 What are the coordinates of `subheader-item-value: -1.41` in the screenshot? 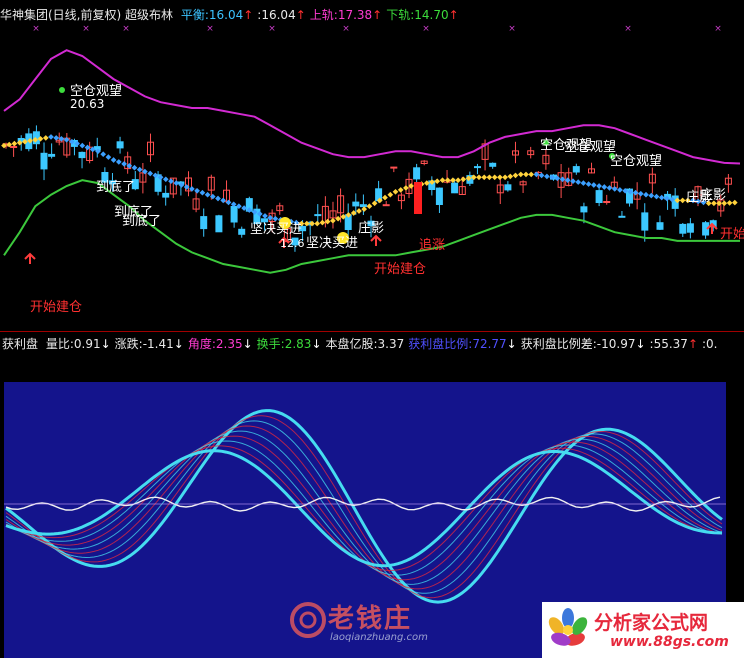 It's located at (158, 344).